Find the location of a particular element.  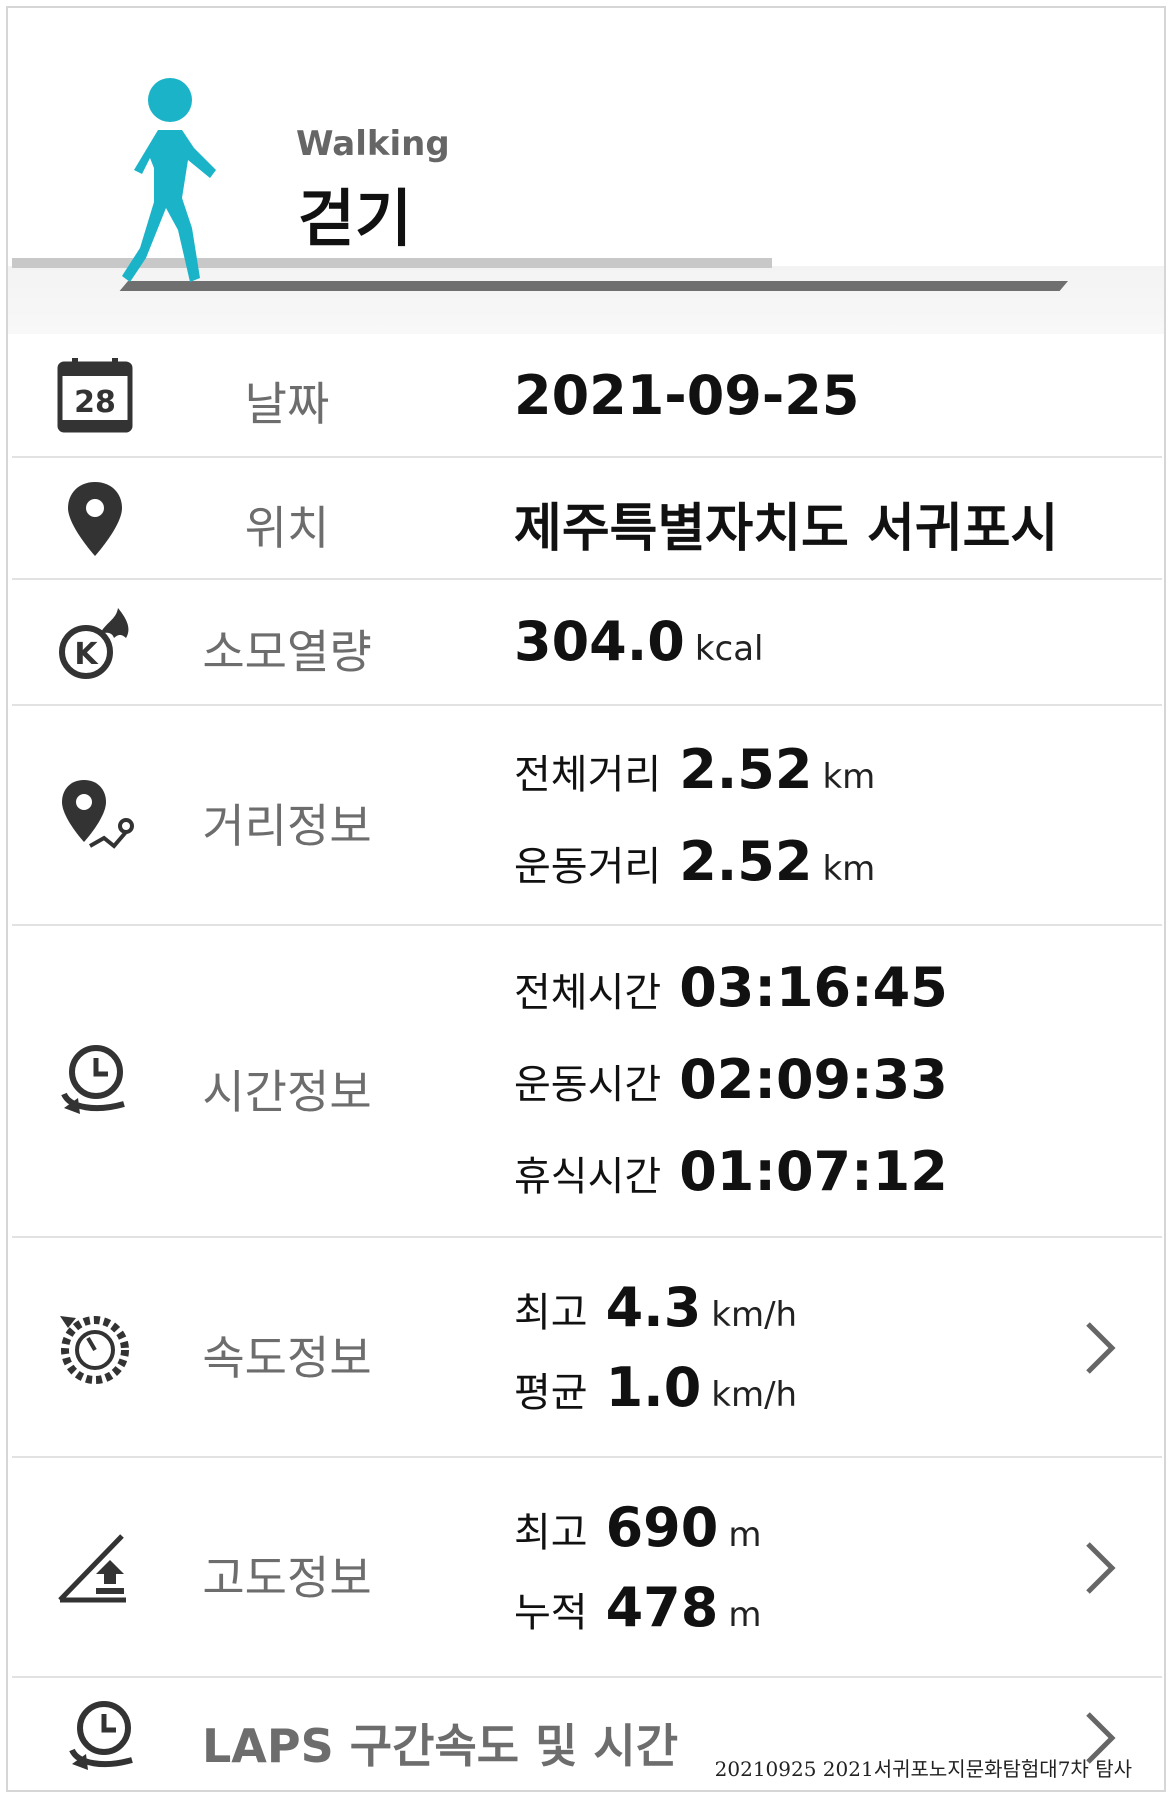

activity-name-ko: 걷기 is located at coordinates (355, 218).